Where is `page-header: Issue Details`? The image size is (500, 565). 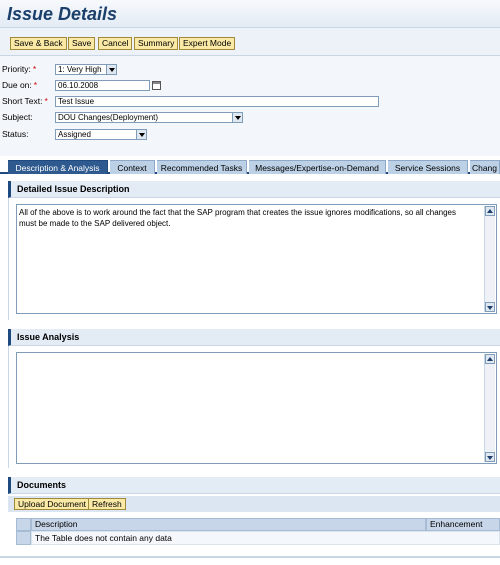 page-header: Issue Details is located at coordinates (250, 14).